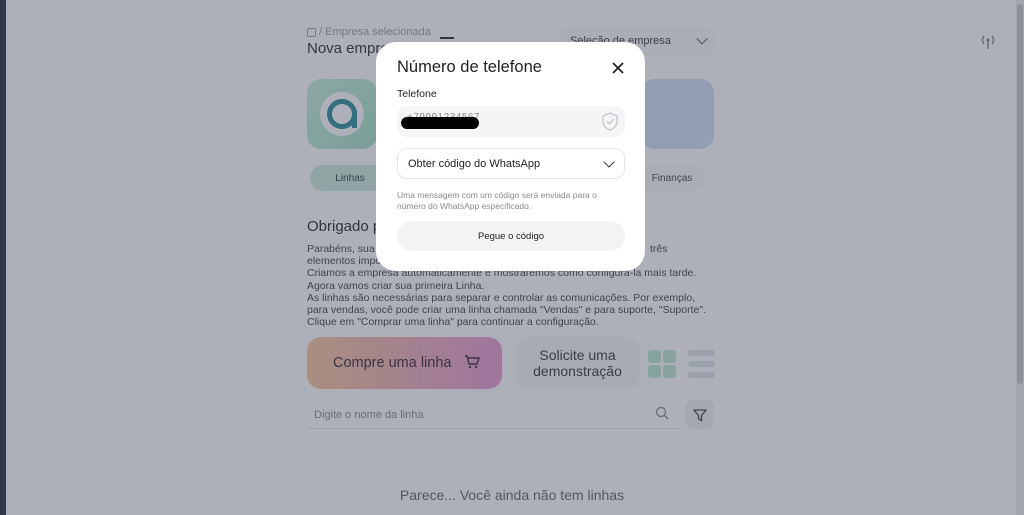  What do you see at coordinates (610, 121) in the screenshot?
I see `shield-check-icon` at bounding box center [610, 121].